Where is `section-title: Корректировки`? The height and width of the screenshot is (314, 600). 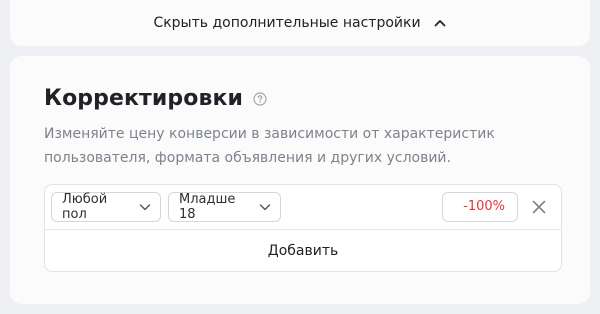
section-title: Корректировки is located at coordinates (144, 98).